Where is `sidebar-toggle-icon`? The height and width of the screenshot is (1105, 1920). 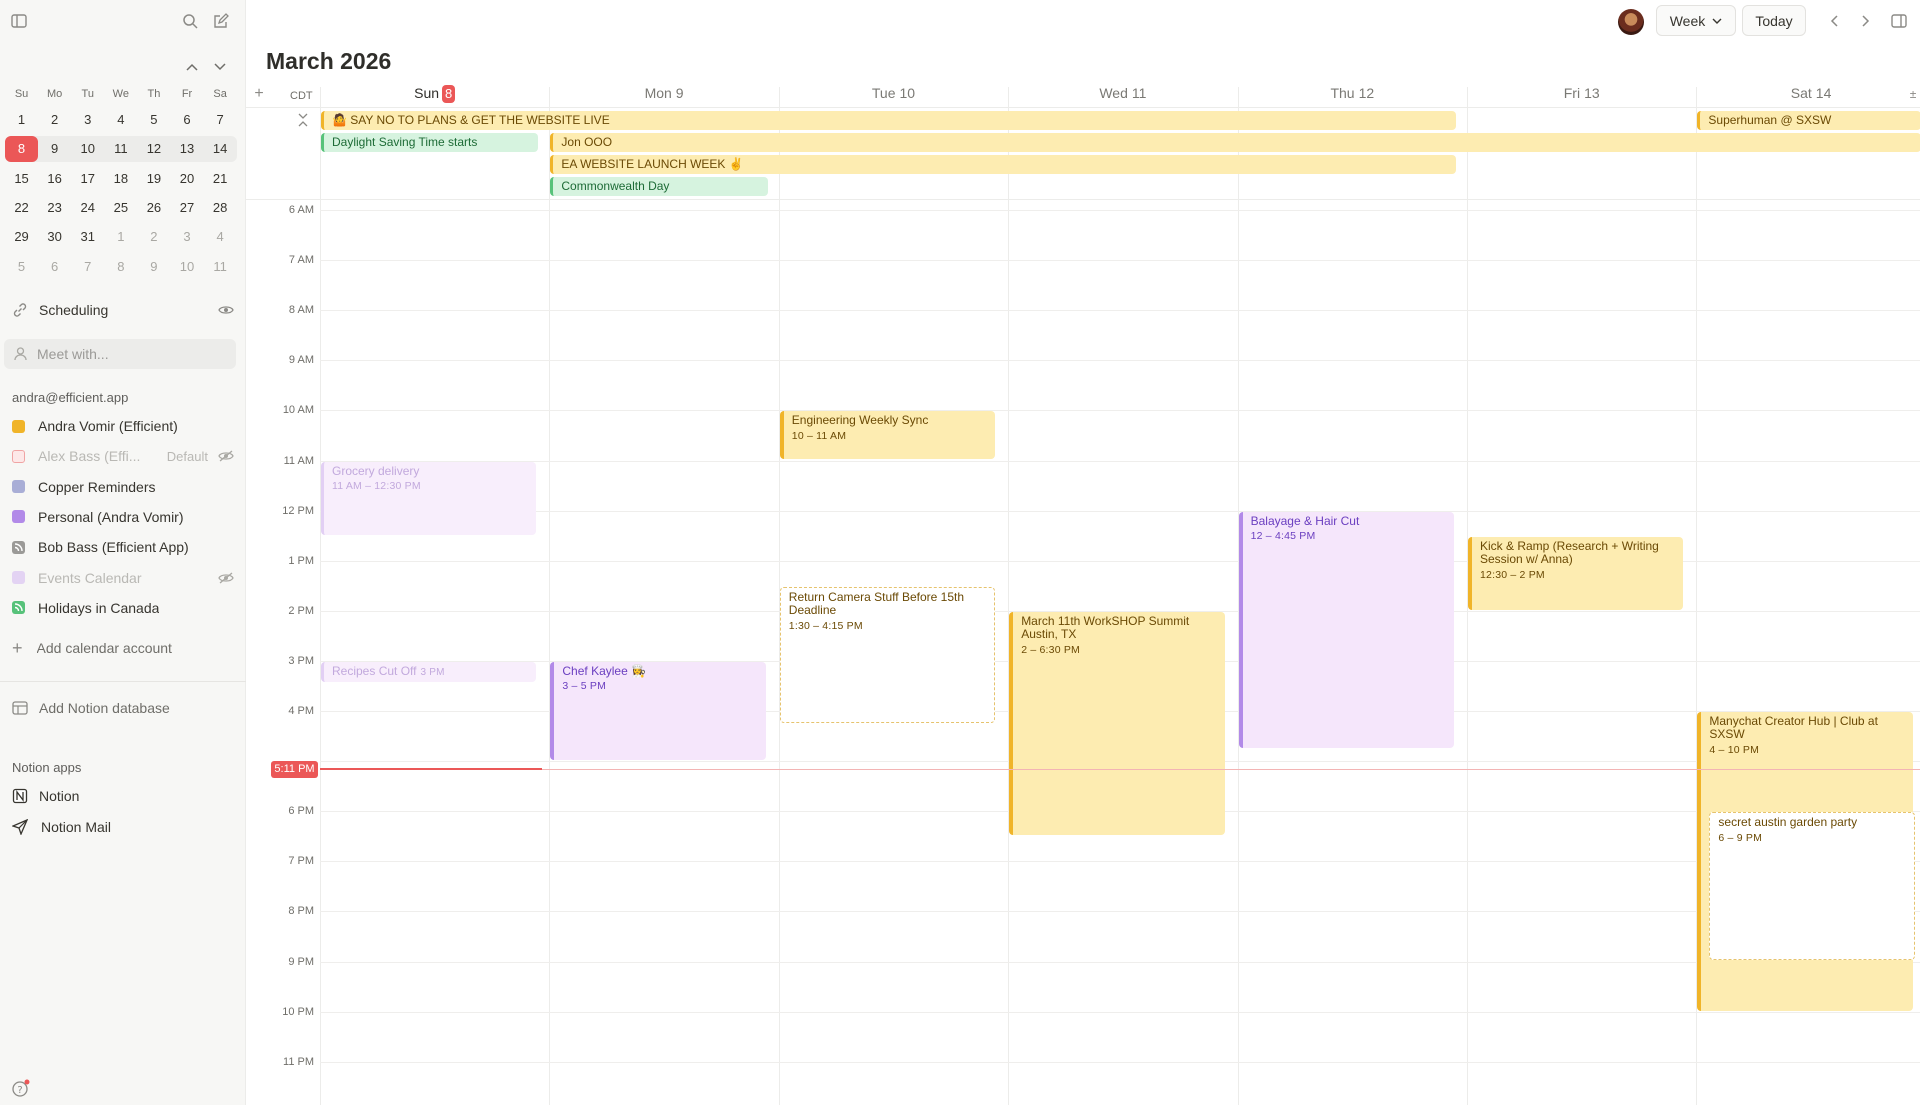
sidebar-toggle-icon is located at coordinates (19, 21).